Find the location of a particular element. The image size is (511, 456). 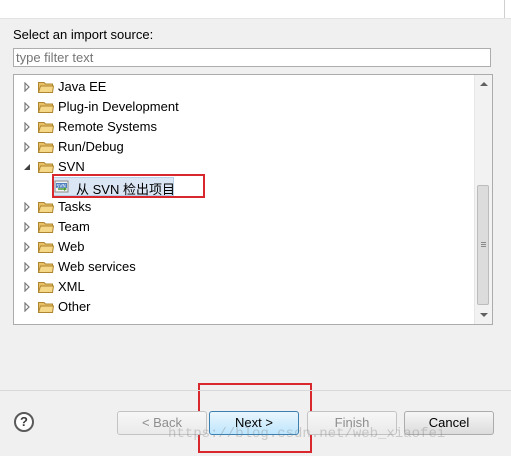

tree-item-label: Run/Debug is located at coordinates (91, 146).